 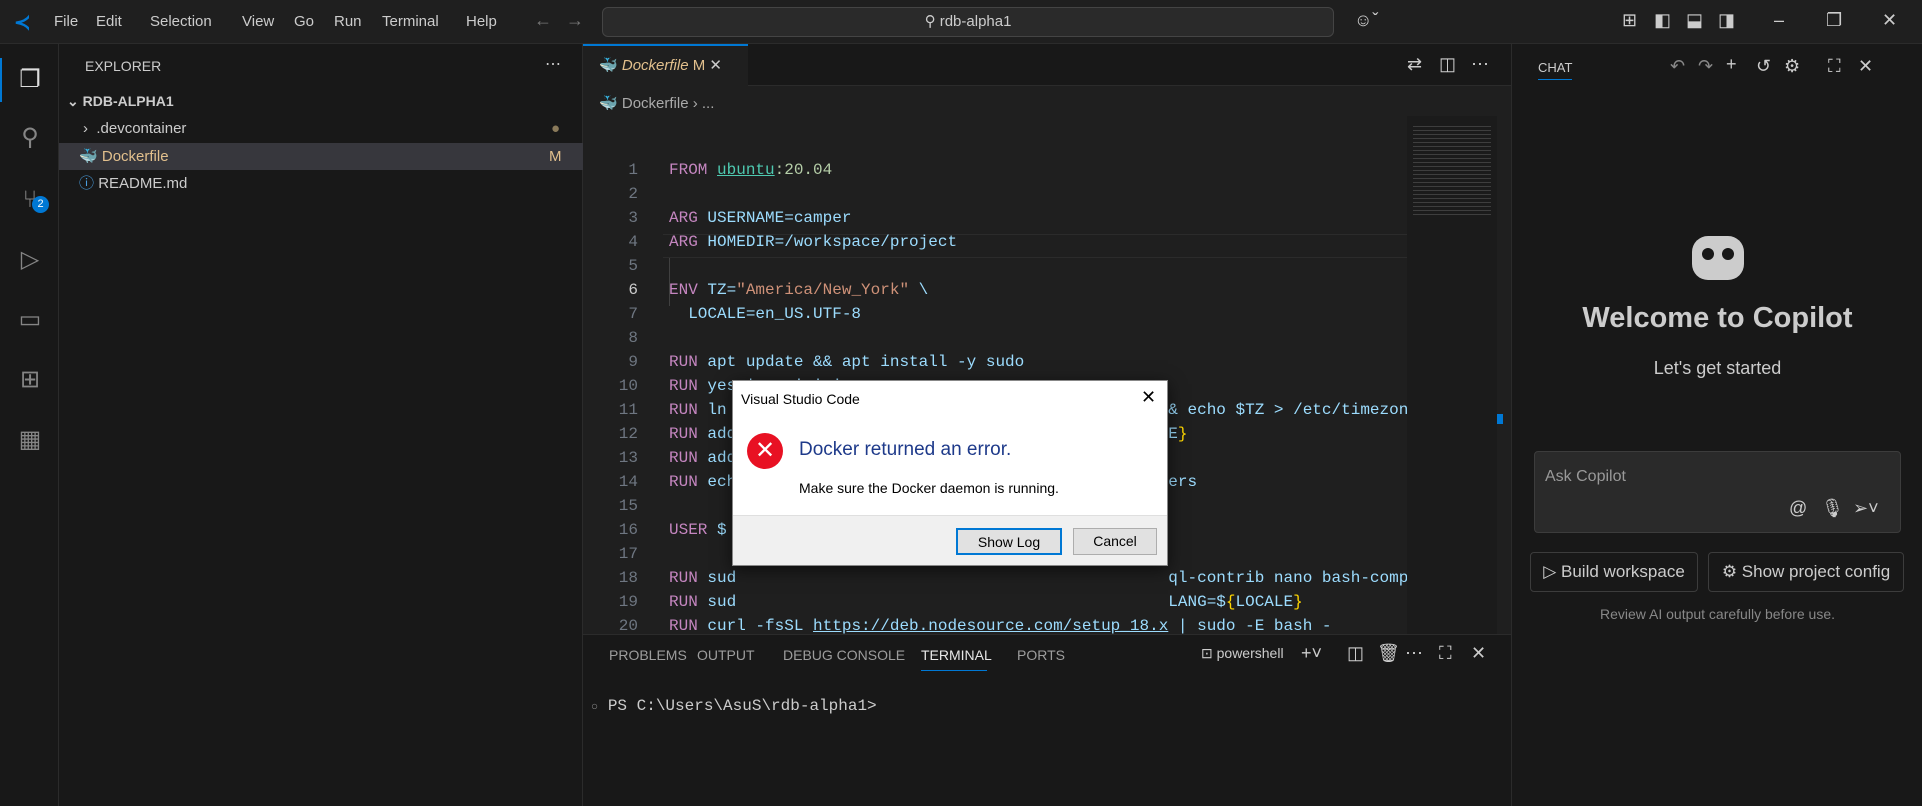 What do you see at coordinates (866, 362) in the screenshot?
I see `code-token: apt update && apt install -y sudo` at bounding box center [866, 362].